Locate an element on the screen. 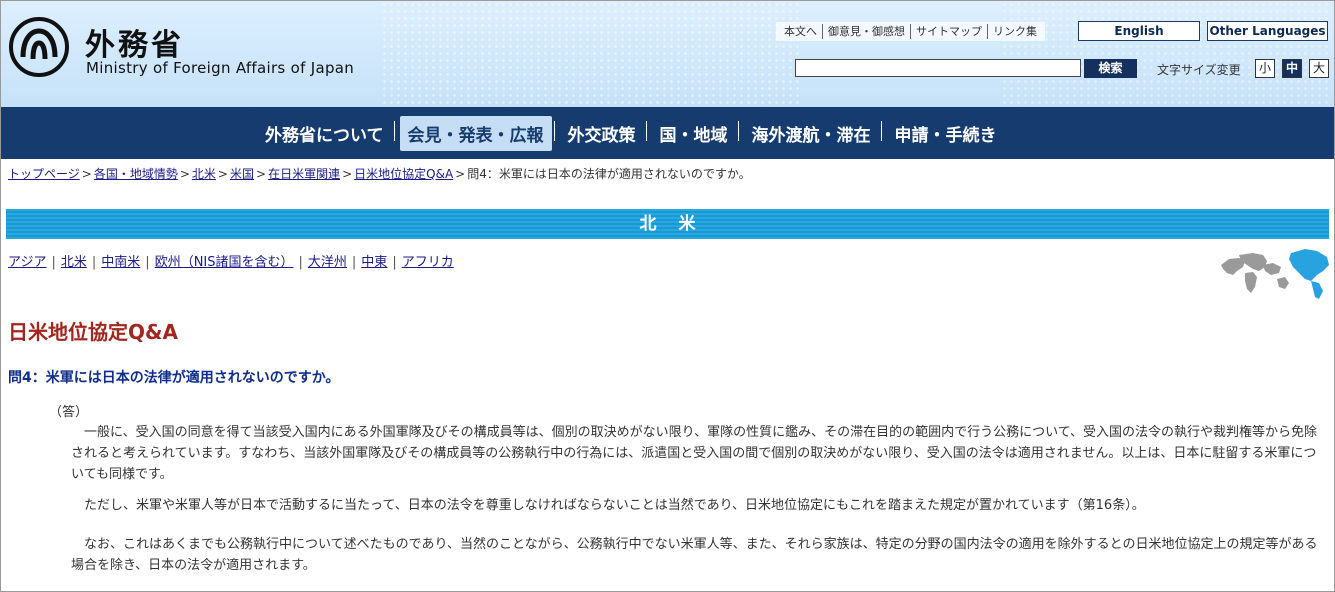  mofa-logo-icon is located at coordinates (39, 47).